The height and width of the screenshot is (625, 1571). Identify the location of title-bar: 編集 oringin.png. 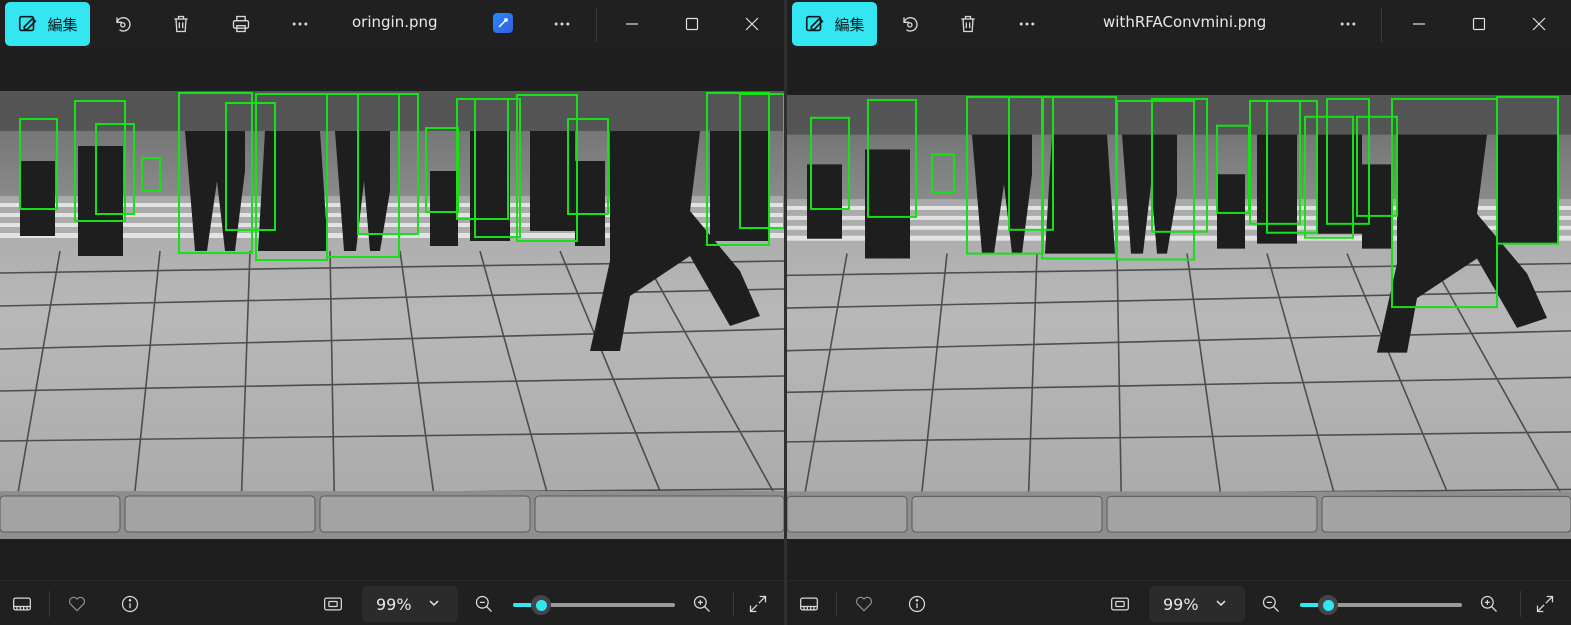
(392, 24).